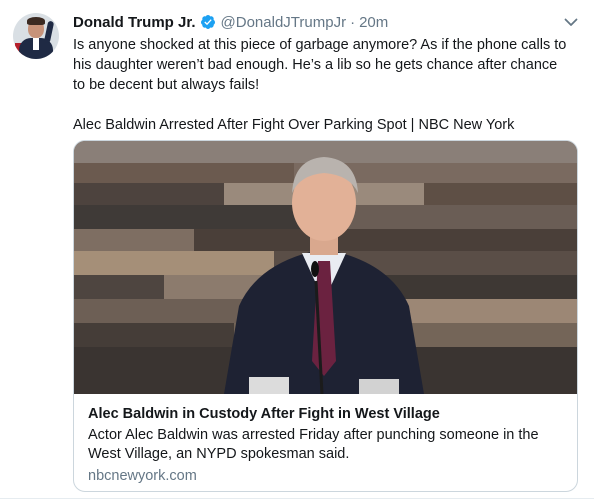 The width and height of the screenshot is (594, 499). Describe the element at coordinates (134, 22) in the screenshot. I see `author-name: Donald Trump Jr.` at that location.